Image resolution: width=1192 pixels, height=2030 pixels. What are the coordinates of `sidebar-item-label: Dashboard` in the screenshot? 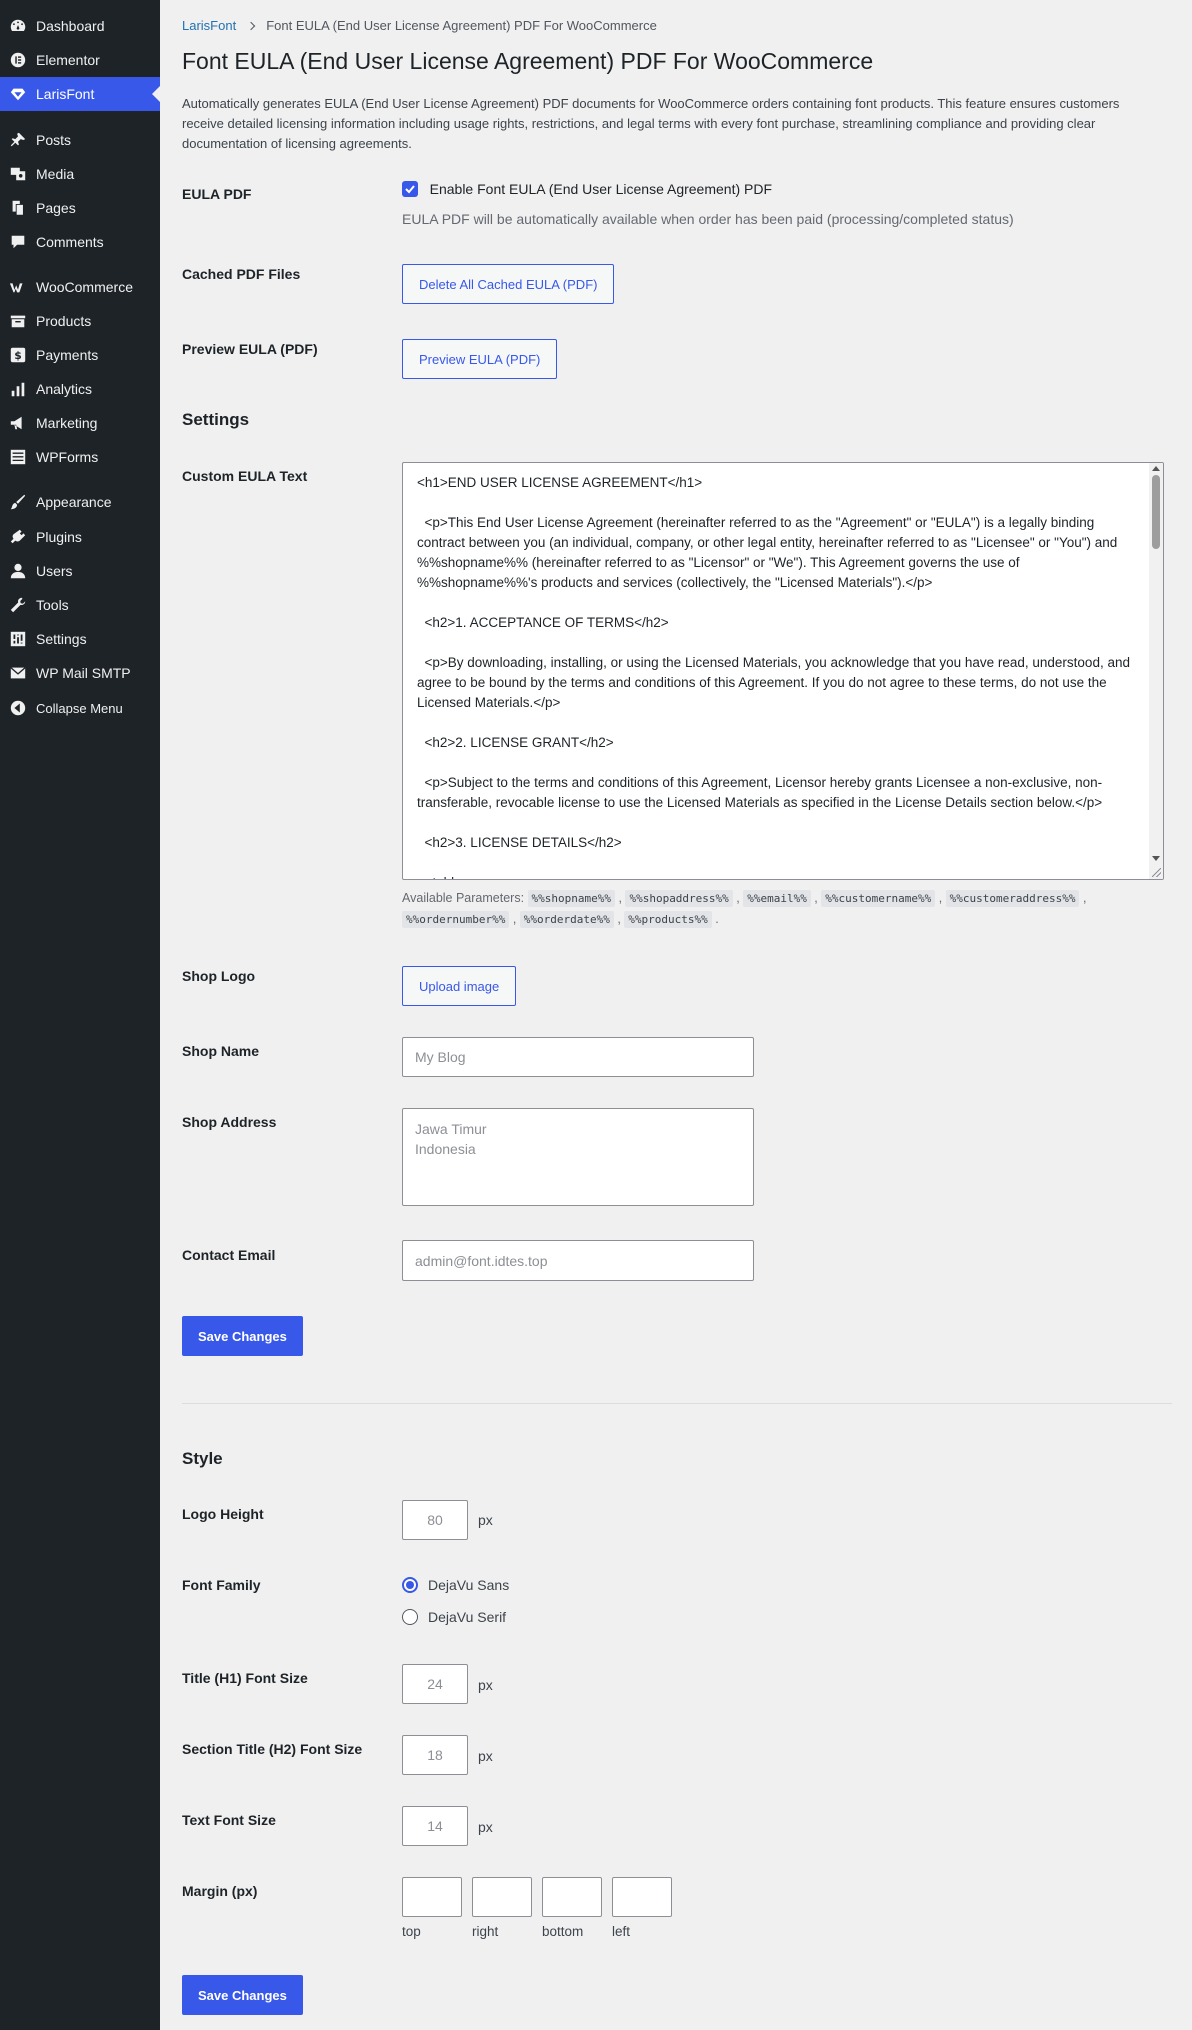 It's located at (70, 26).